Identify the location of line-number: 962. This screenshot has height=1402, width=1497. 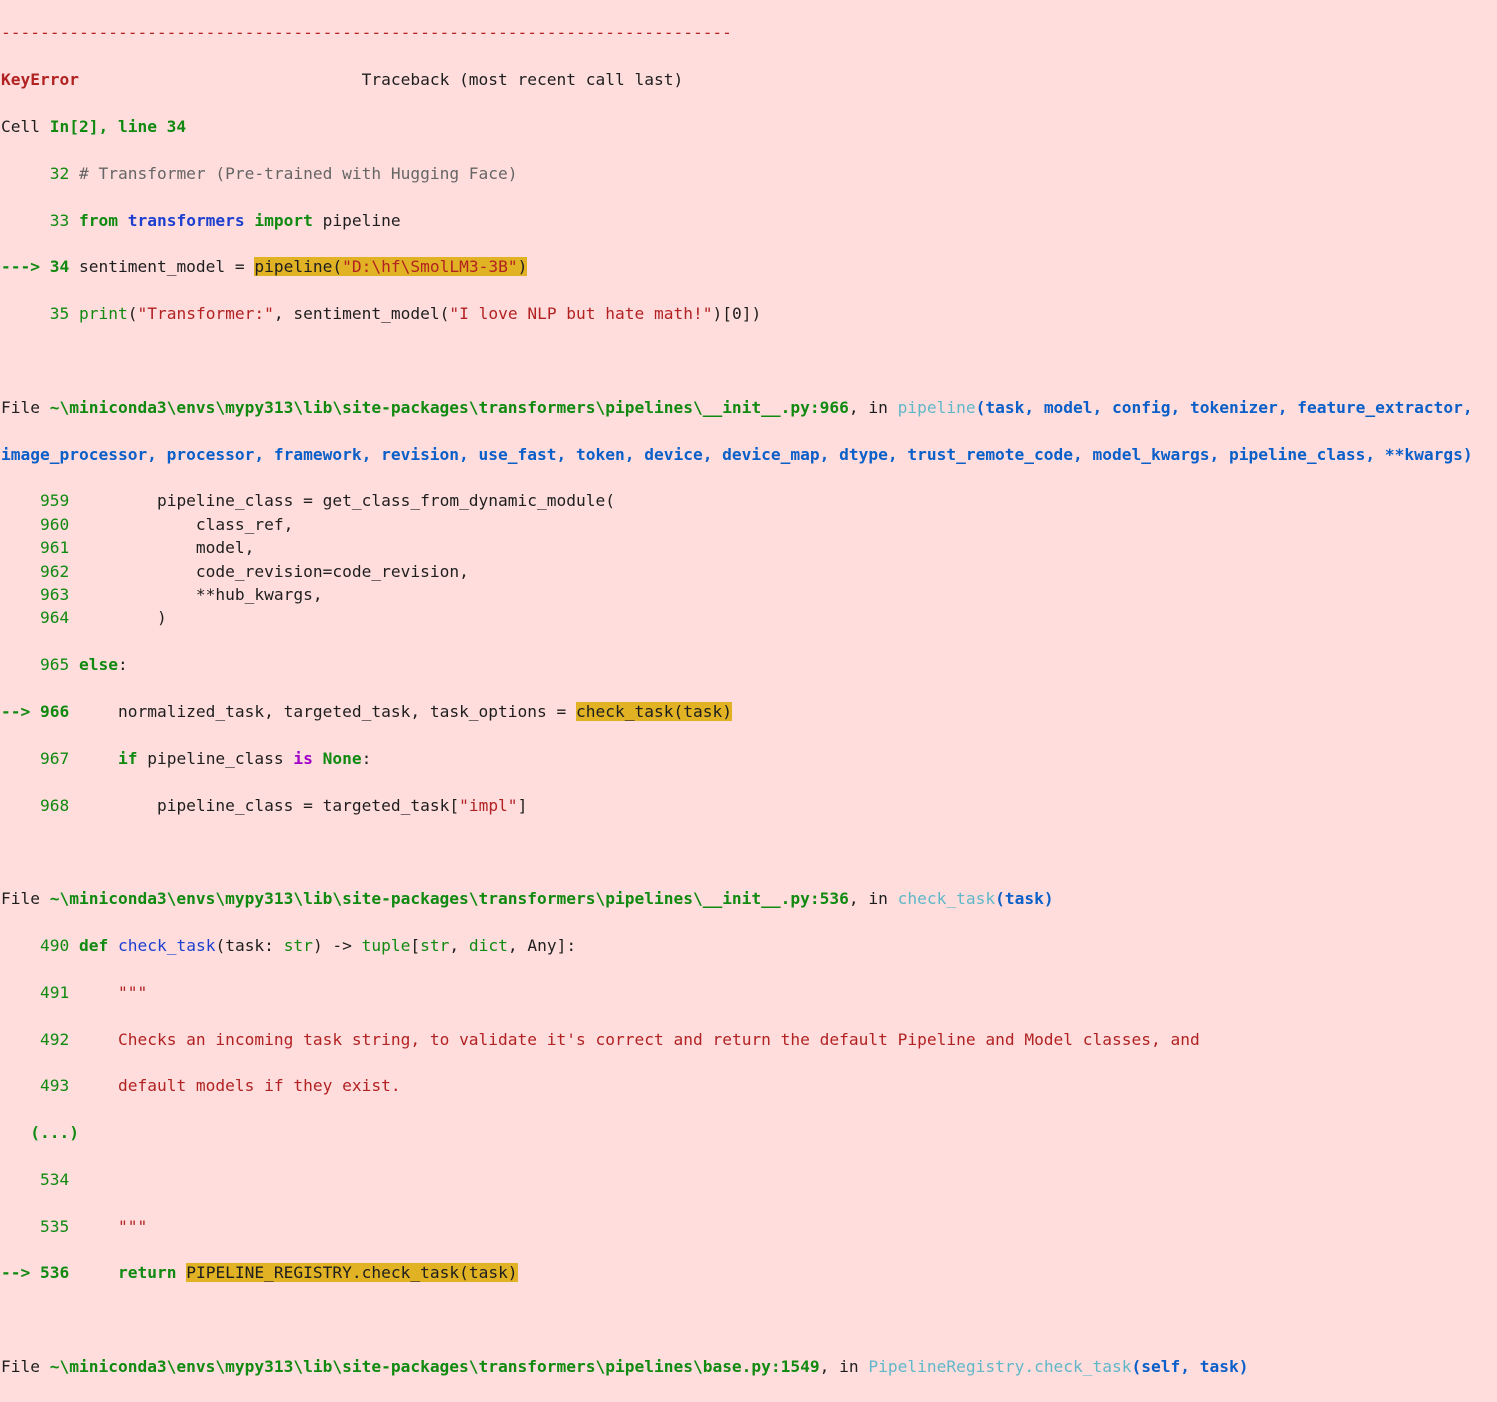
(54, 571).